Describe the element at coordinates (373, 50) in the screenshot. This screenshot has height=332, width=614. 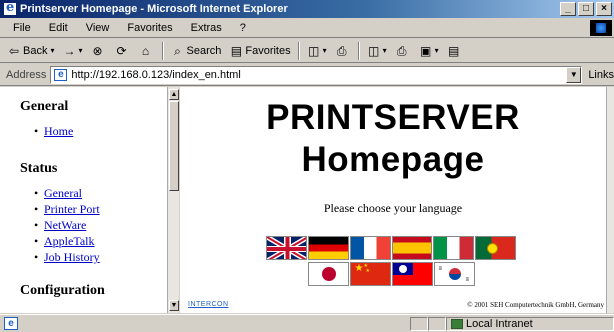
I see `mail-icon: ◫` at that location.